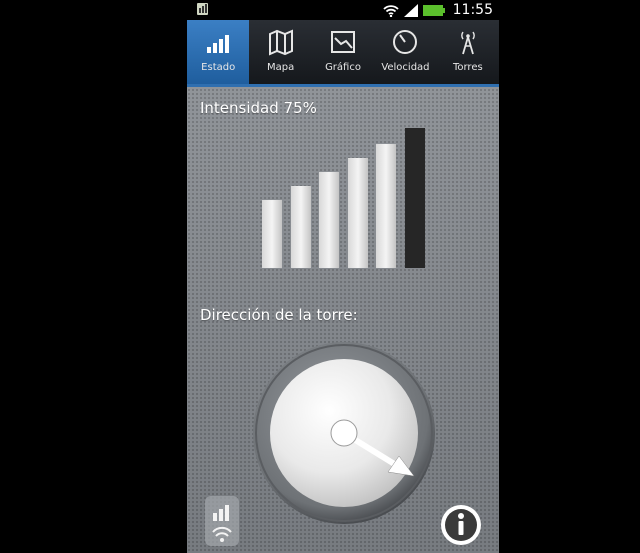  I want to click on antenna-tower-icon, so click(467, 43).